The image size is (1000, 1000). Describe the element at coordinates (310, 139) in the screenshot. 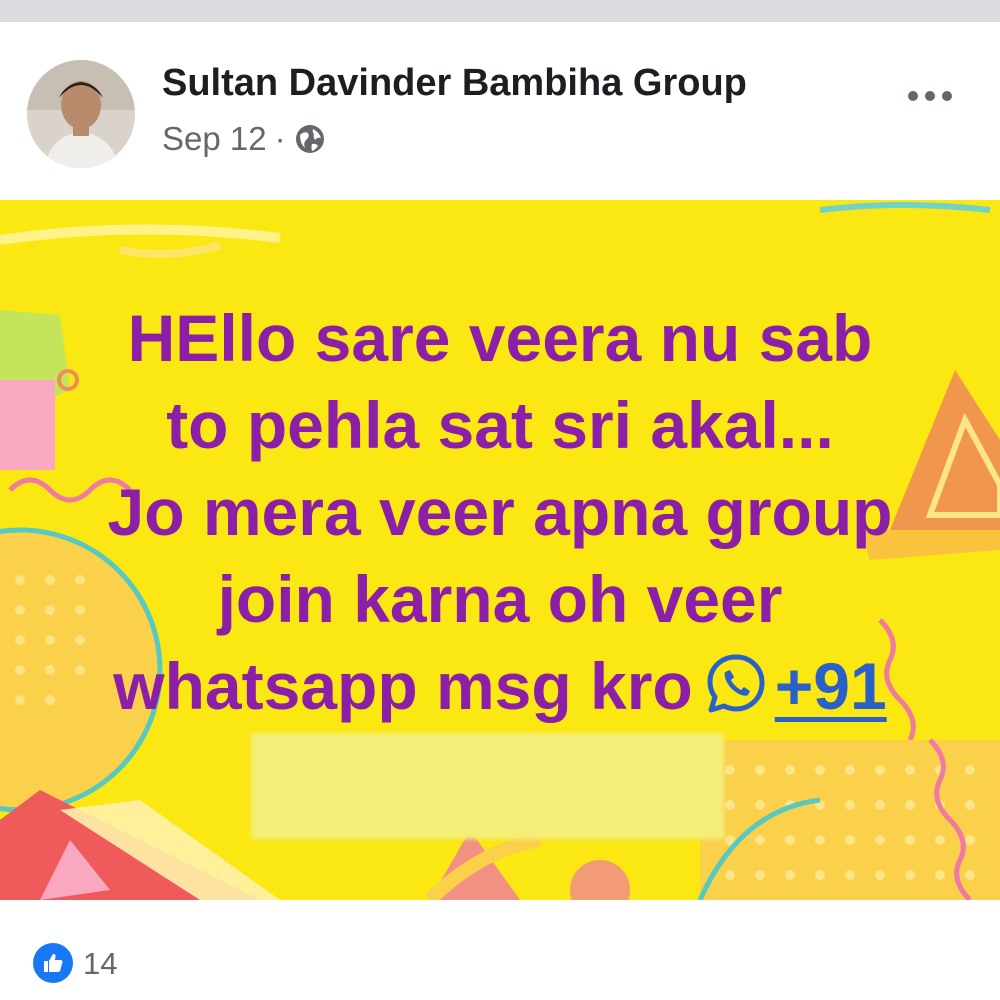

I see `globe-icon` at that location.